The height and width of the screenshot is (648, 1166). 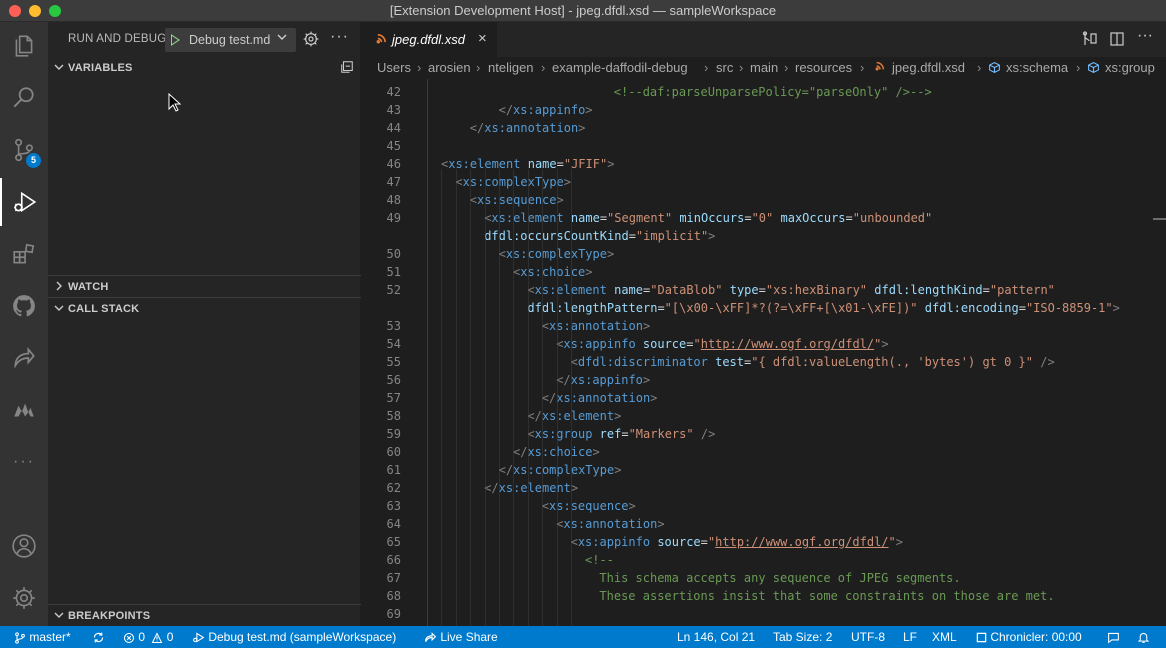 I want to click on open-launch-json-gear-icon, so click(x=312, y=40).